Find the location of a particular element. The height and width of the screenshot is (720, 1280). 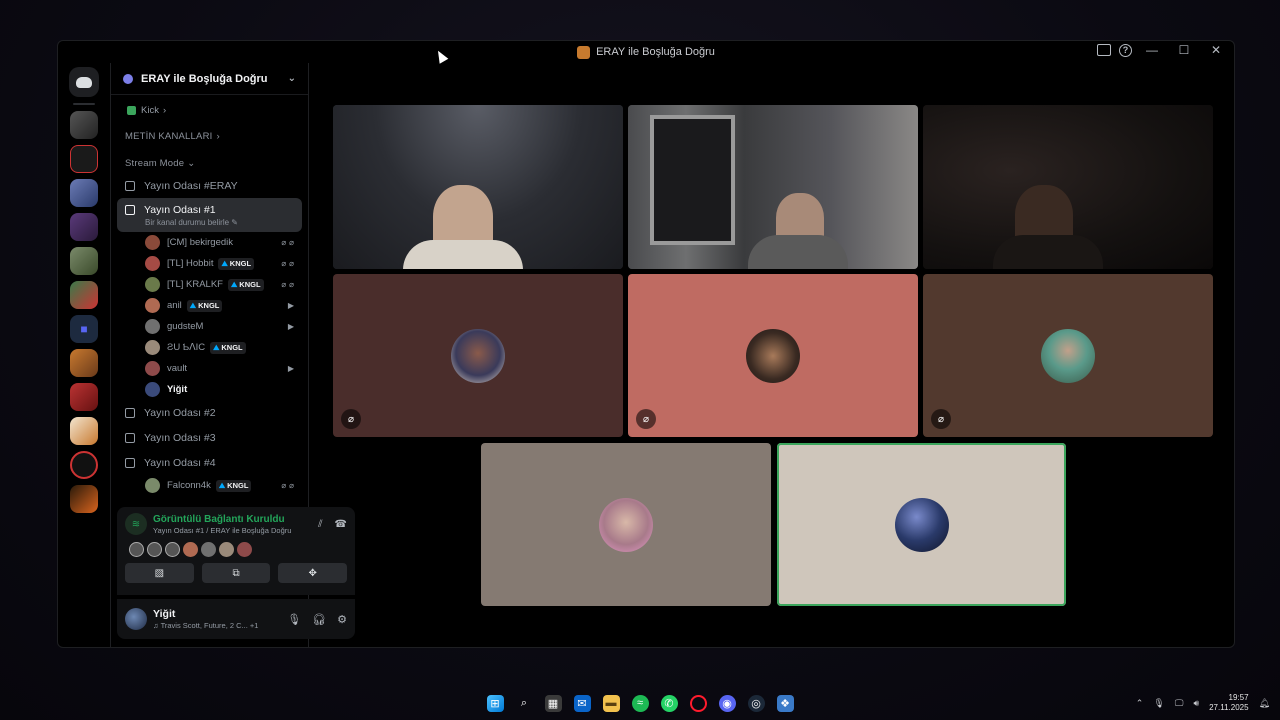

voice-status-subtitle: Yayın Odası #1 / ERAY ile Boşluğa Doğru is located at coordinates (222, 530).